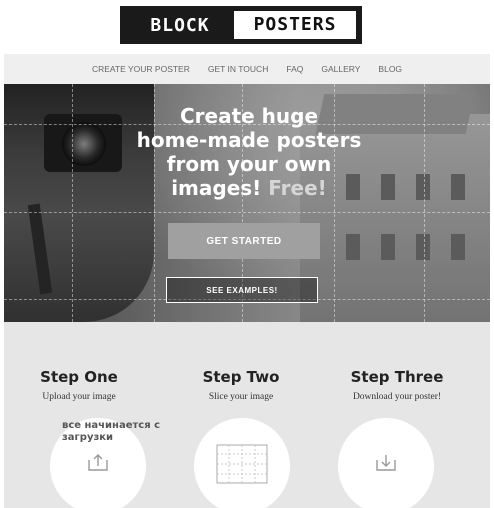 The height and width of the screenshot is (508, 494). Describe the element at coordinates (294, 69) in the screenshot. I see `nav-faq: FAQ` at that location.